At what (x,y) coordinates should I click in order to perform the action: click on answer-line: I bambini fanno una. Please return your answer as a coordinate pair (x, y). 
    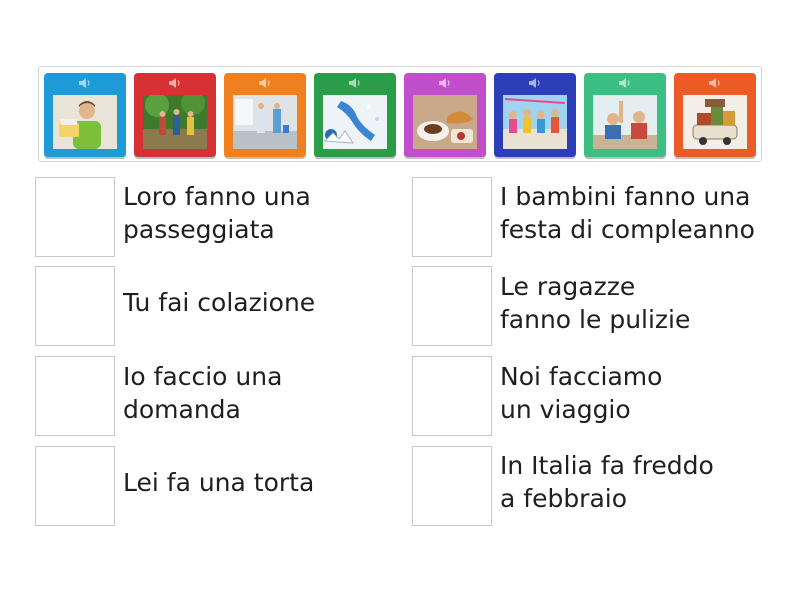
    Looking at the image, I should click on (625, 196).